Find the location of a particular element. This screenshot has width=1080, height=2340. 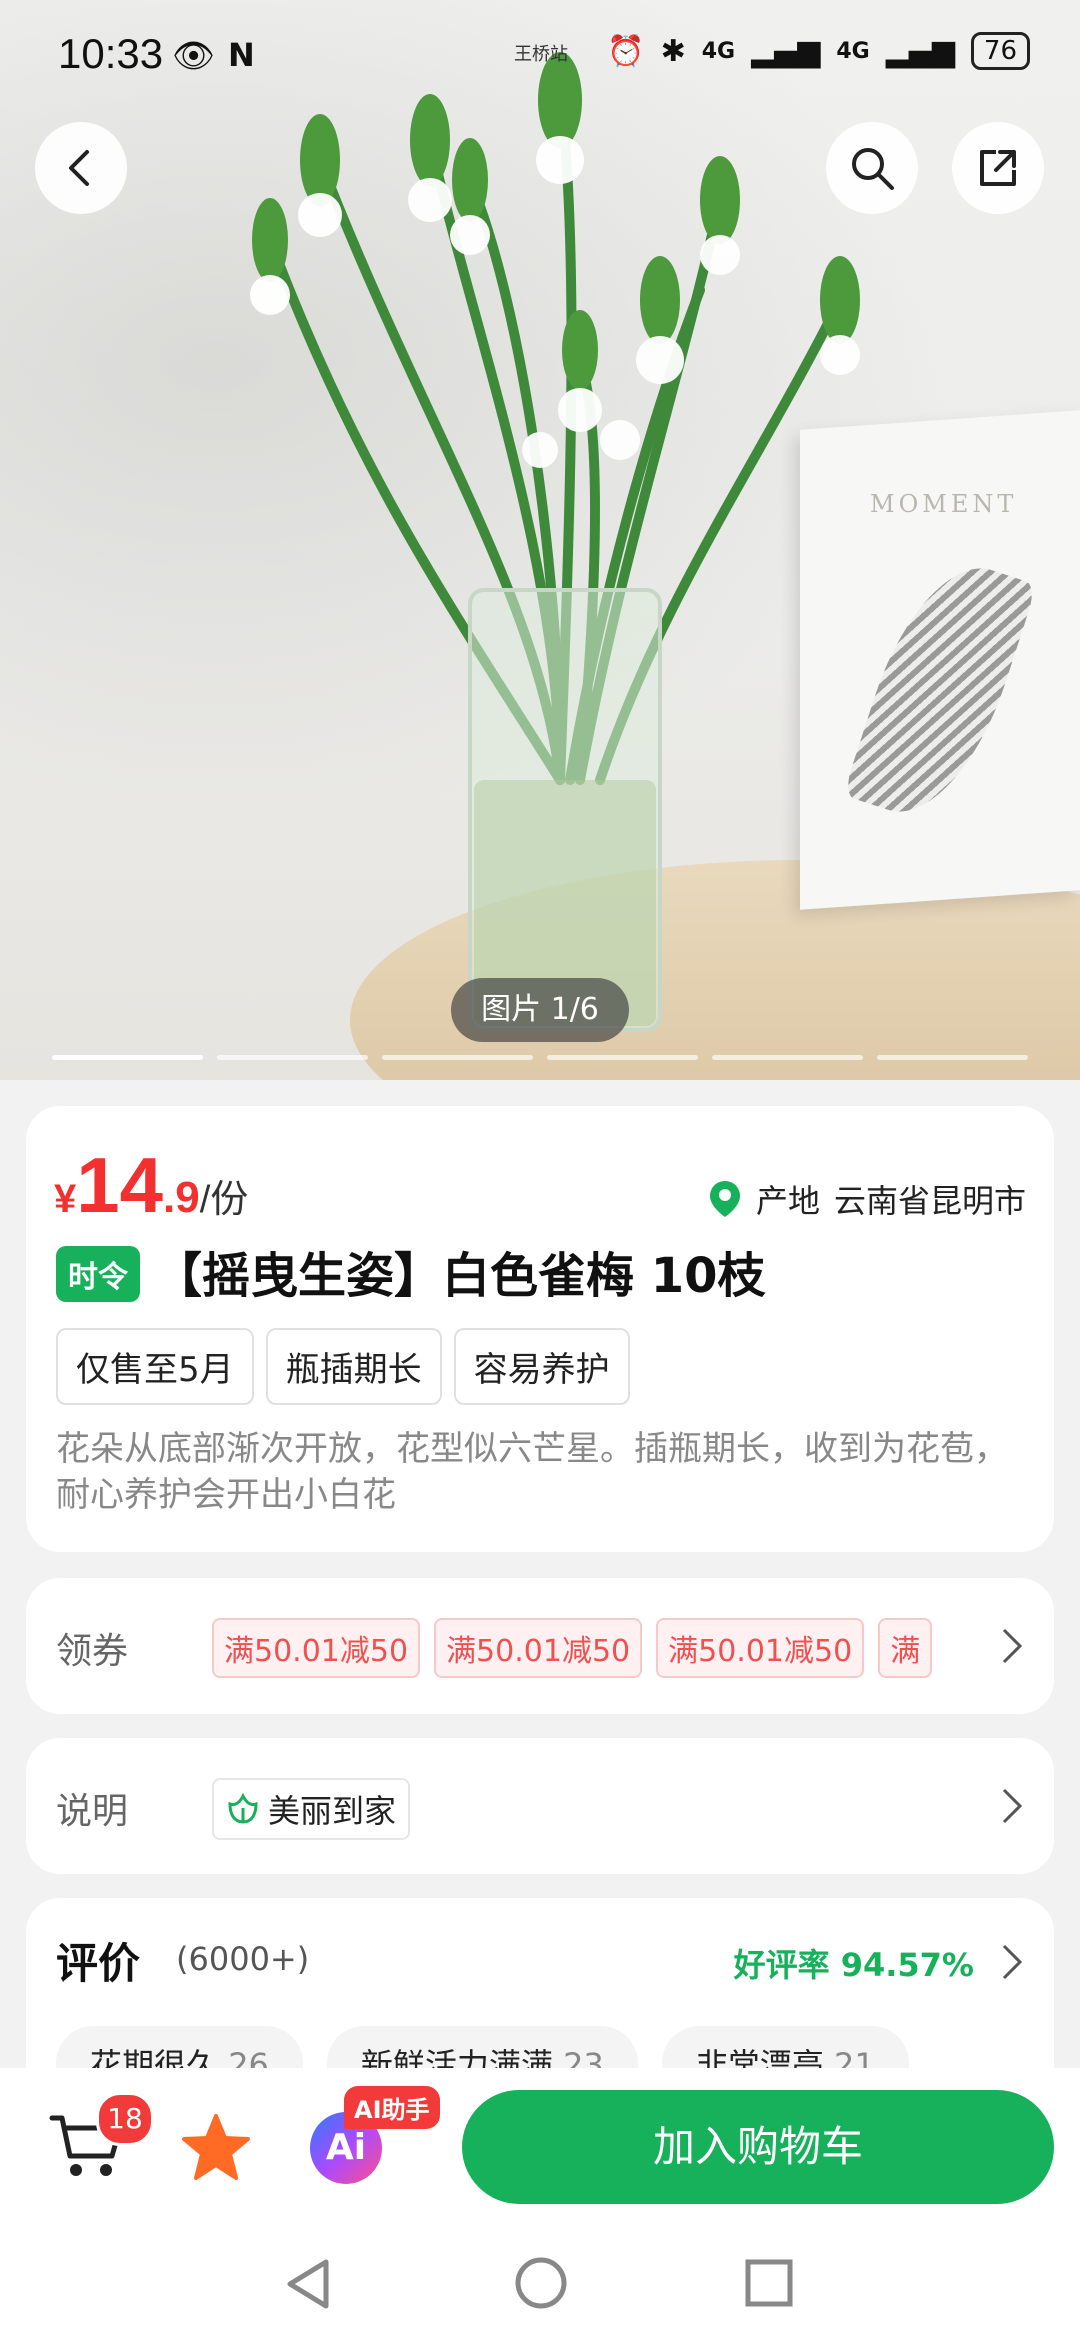

feature-chip: 容易养护 is located at coordinates (541, 1366).